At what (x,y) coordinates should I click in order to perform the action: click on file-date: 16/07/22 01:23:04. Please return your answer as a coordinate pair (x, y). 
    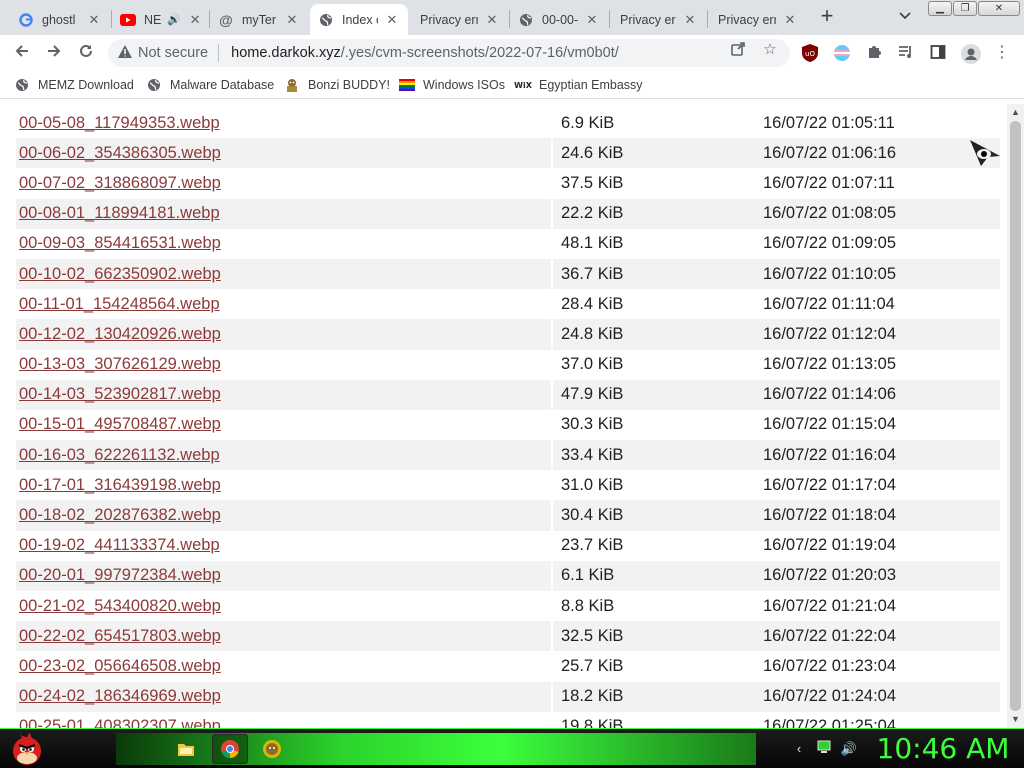
    Looking at the image, I should click on (830, 665).